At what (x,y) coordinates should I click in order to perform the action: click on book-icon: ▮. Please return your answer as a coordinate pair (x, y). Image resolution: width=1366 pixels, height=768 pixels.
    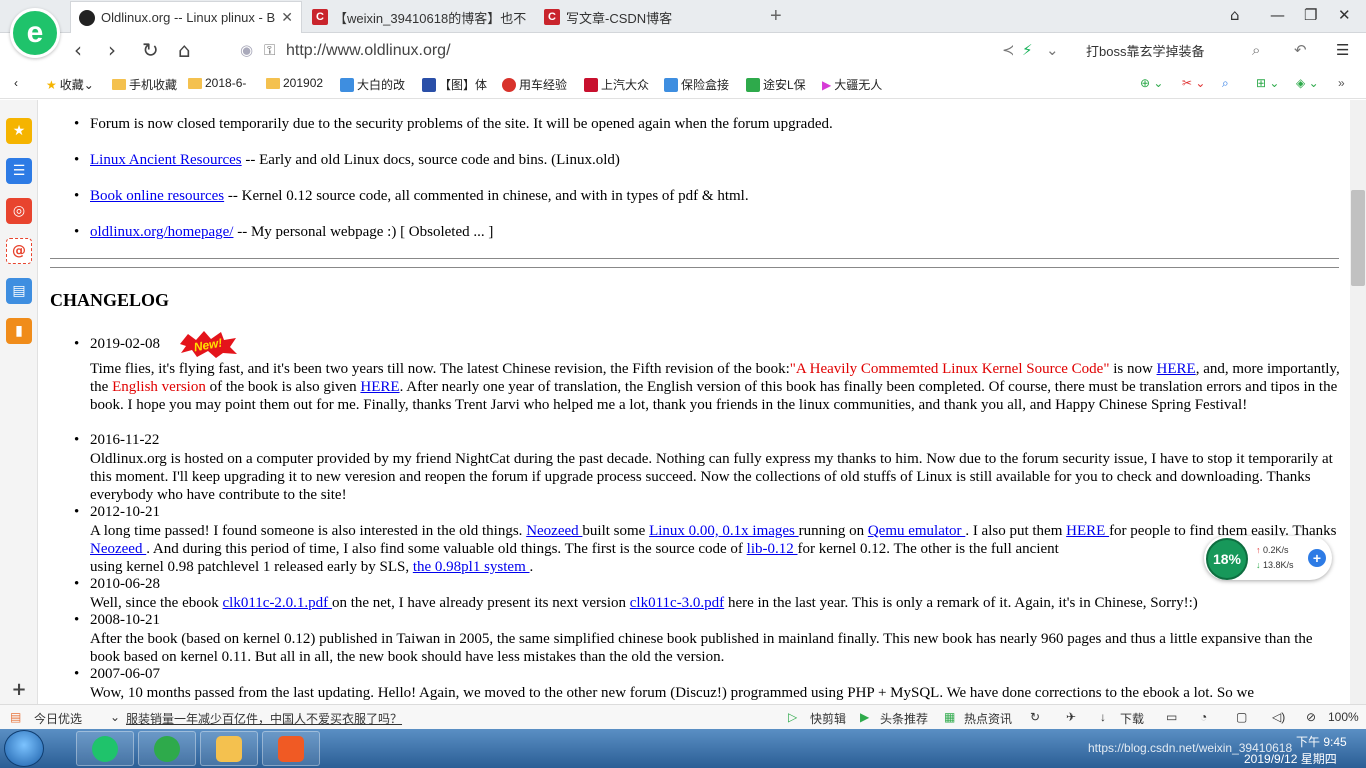
    Looking at the image, I should click on (19, 331).